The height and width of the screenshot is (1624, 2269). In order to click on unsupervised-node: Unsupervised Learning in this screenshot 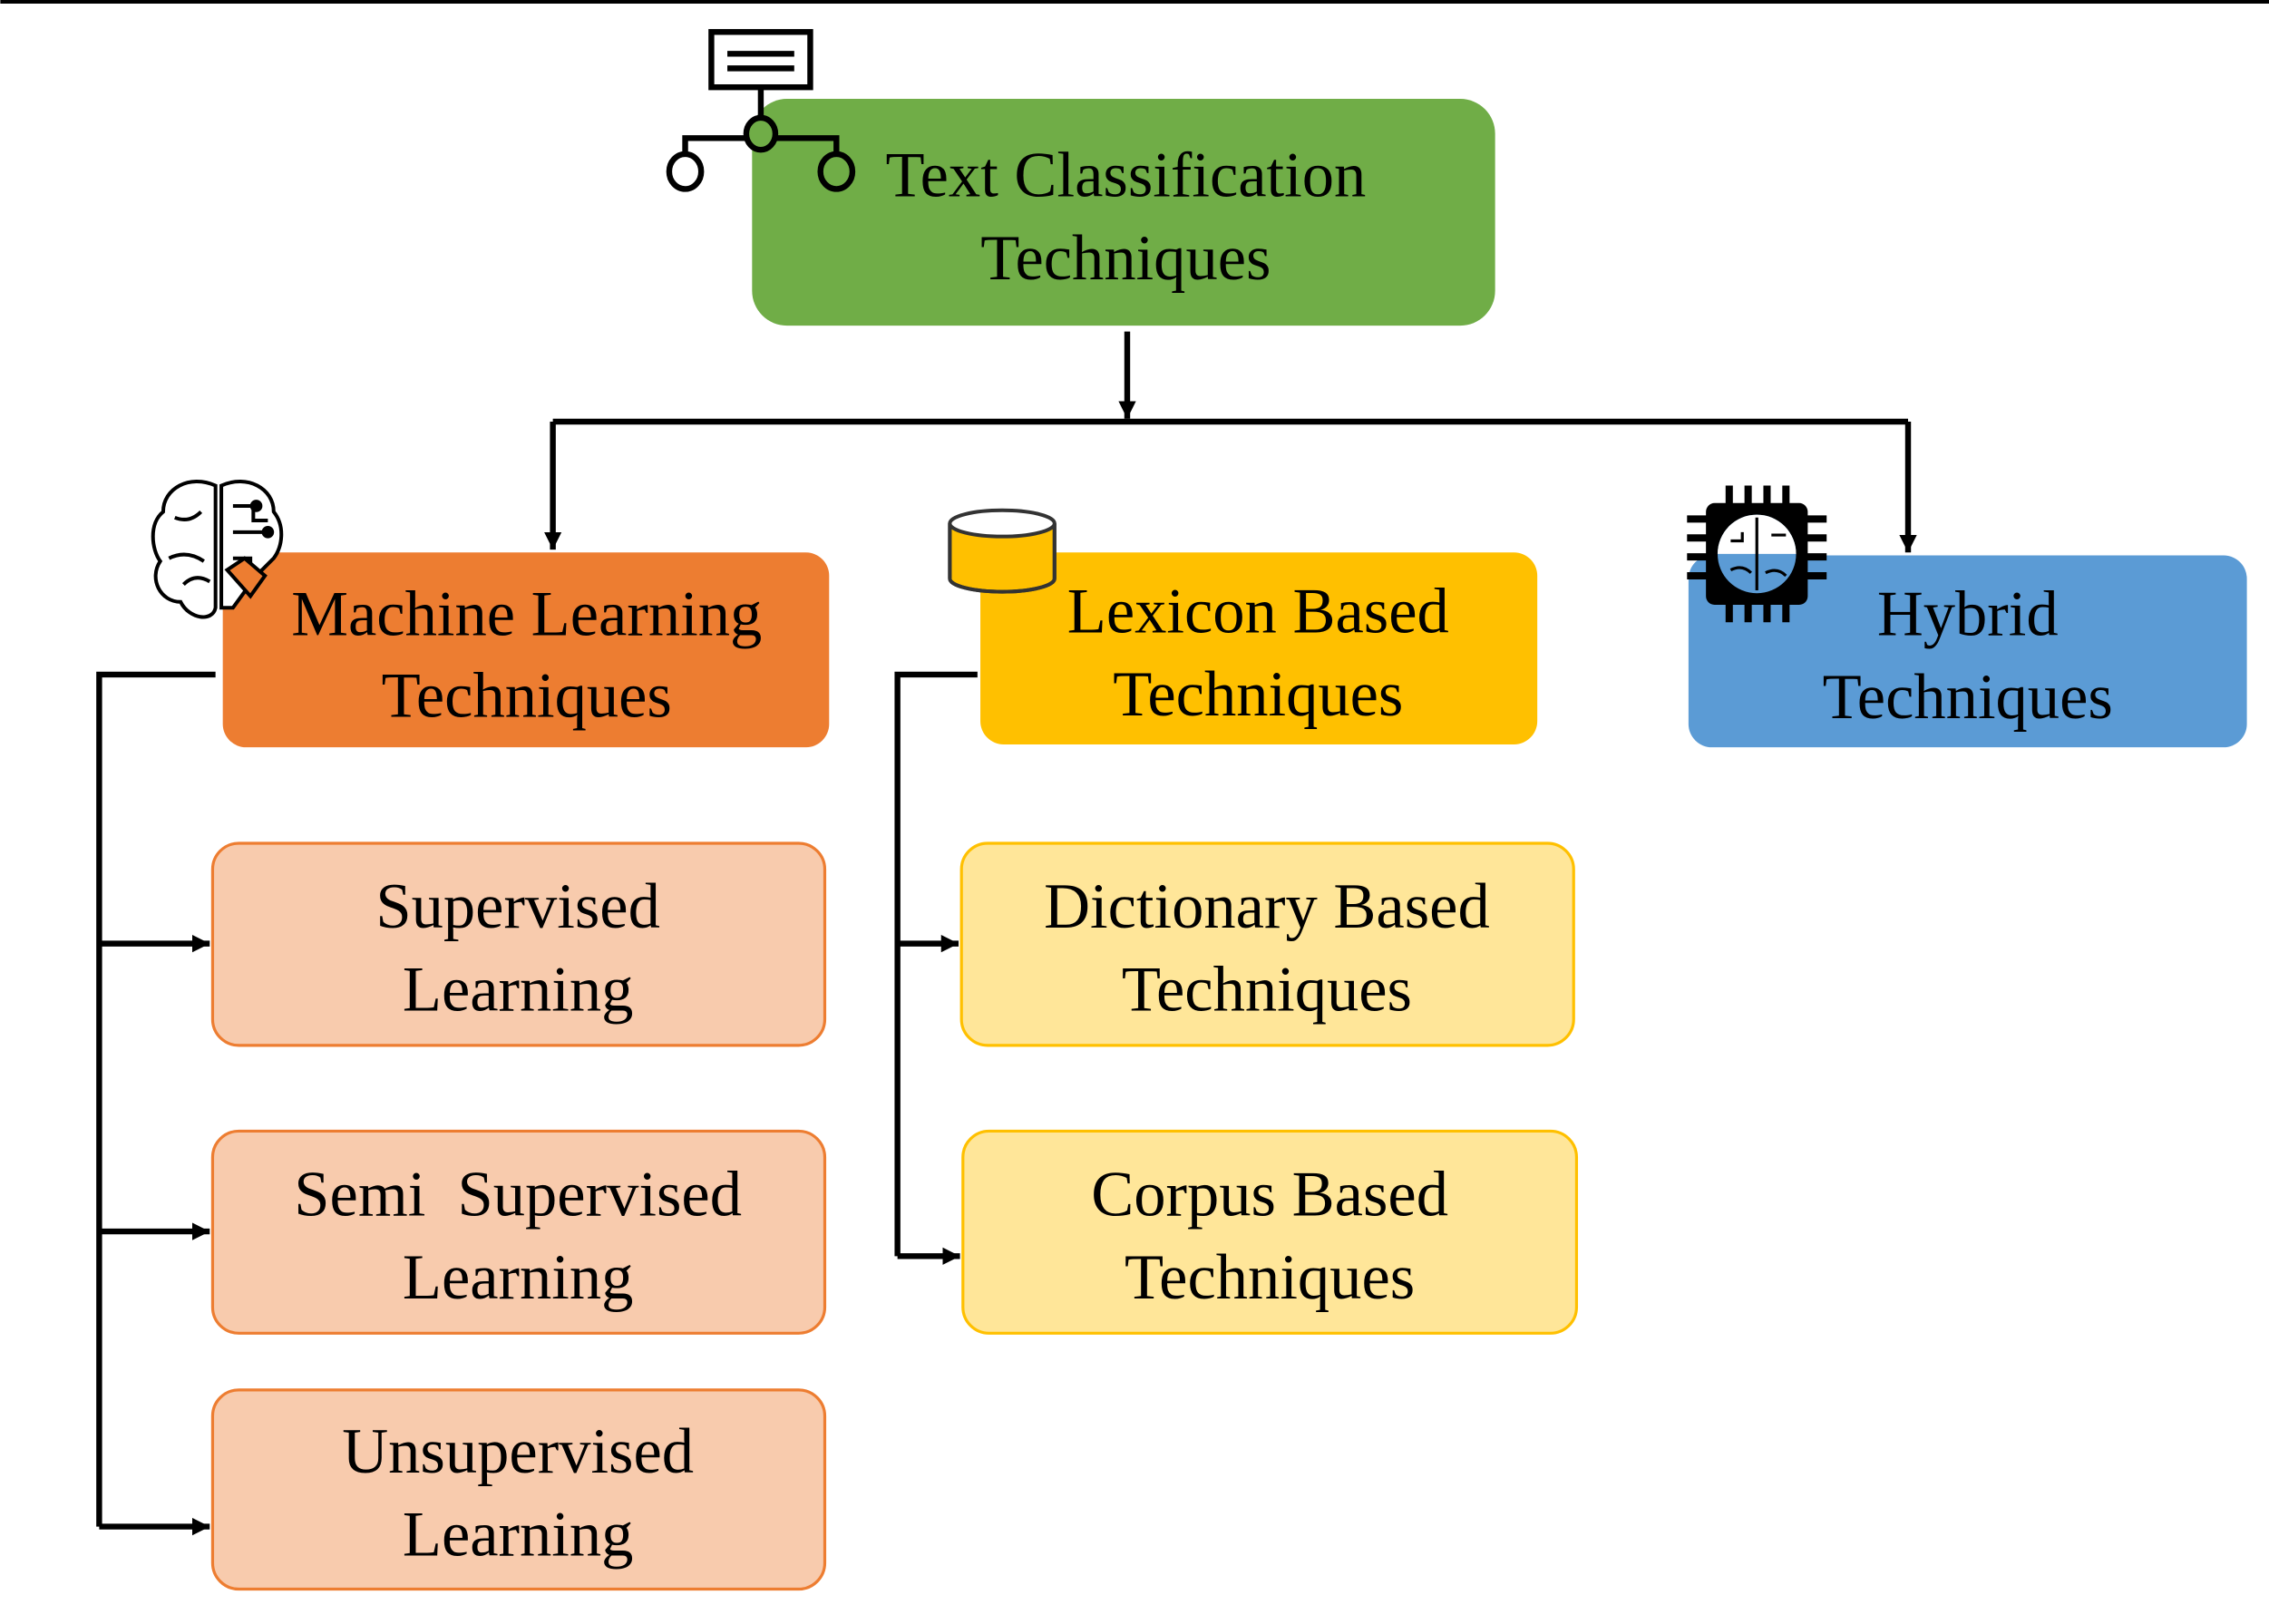, I will do `click(518, 1489)`.